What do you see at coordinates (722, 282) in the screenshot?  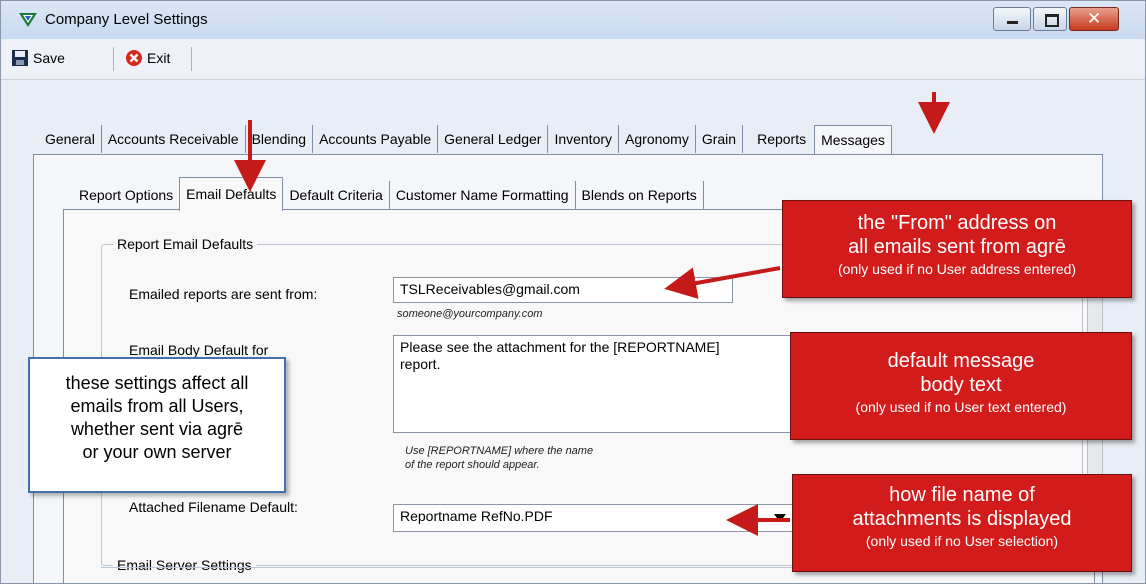 I see `arrow-sent-from` at bounding box center [722, 282].